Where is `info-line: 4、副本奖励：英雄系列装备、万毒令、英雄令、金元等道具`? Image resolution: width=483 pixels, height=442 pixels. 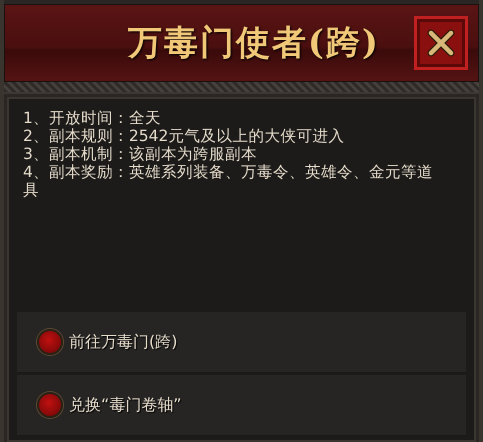
info-line: 4、副本奖励：英雄系列装备、万毒令、英雄令、金元等道具 is located at coordinates (228, 181).